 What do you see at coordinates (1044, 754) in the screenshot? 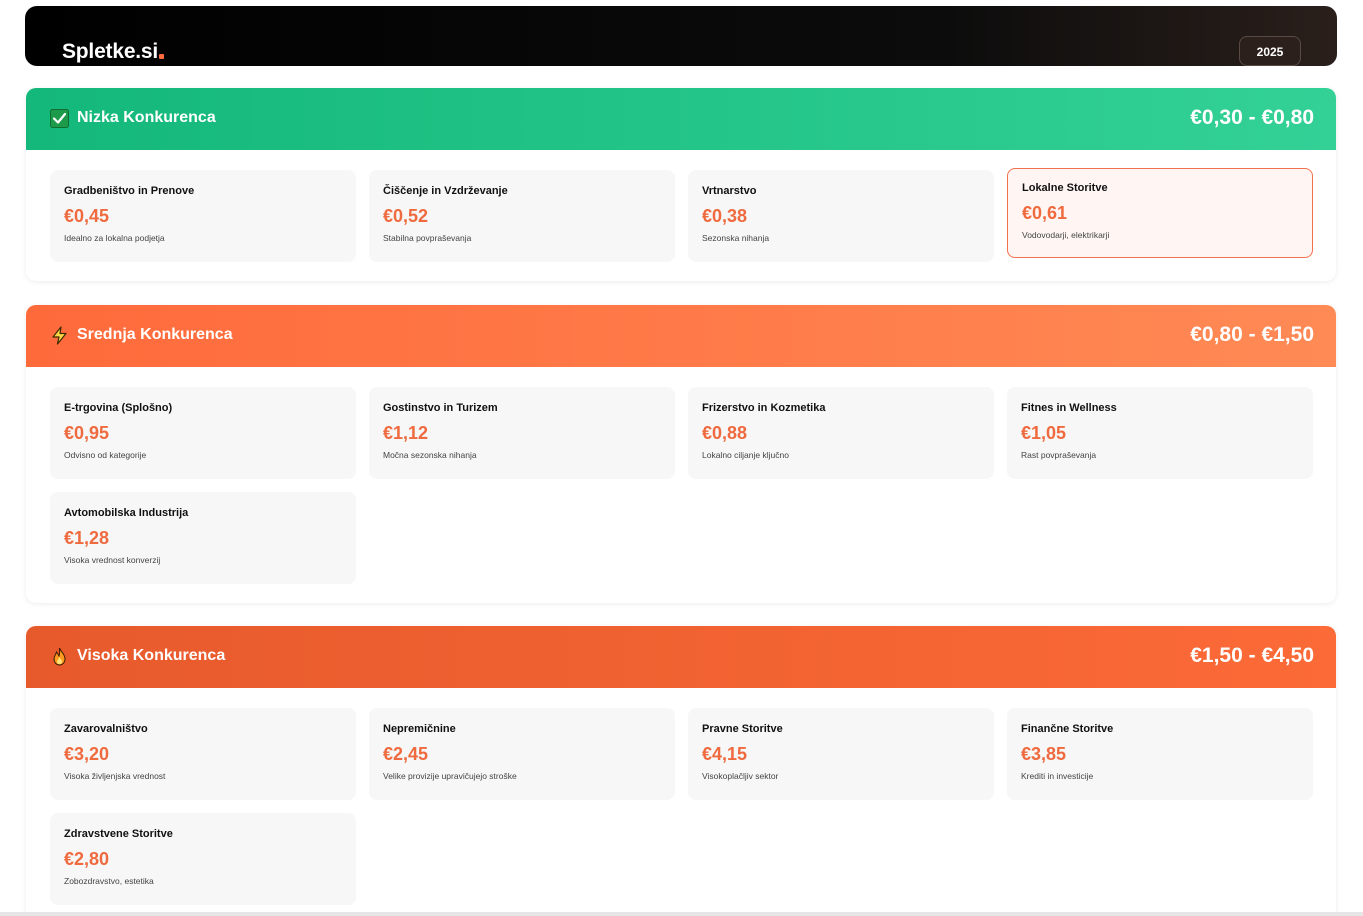
I see `card-price: €3,85` at bounding box center [1044, 754].